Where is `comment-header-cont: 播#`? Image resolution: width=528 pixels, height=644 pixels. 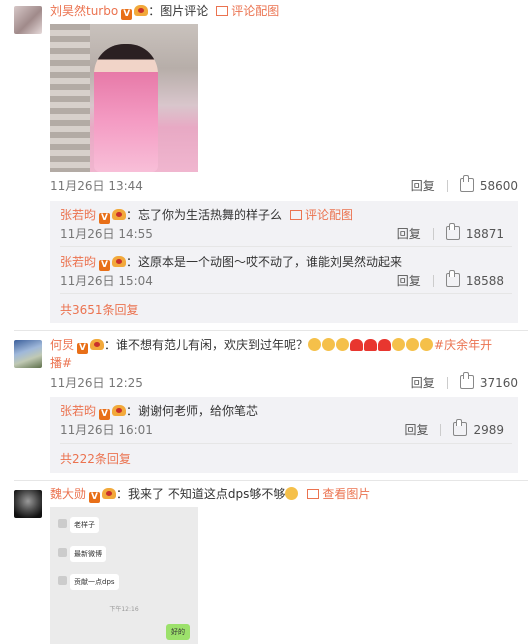 comment-header-cont: 播# is located at coordinates (284, 363).